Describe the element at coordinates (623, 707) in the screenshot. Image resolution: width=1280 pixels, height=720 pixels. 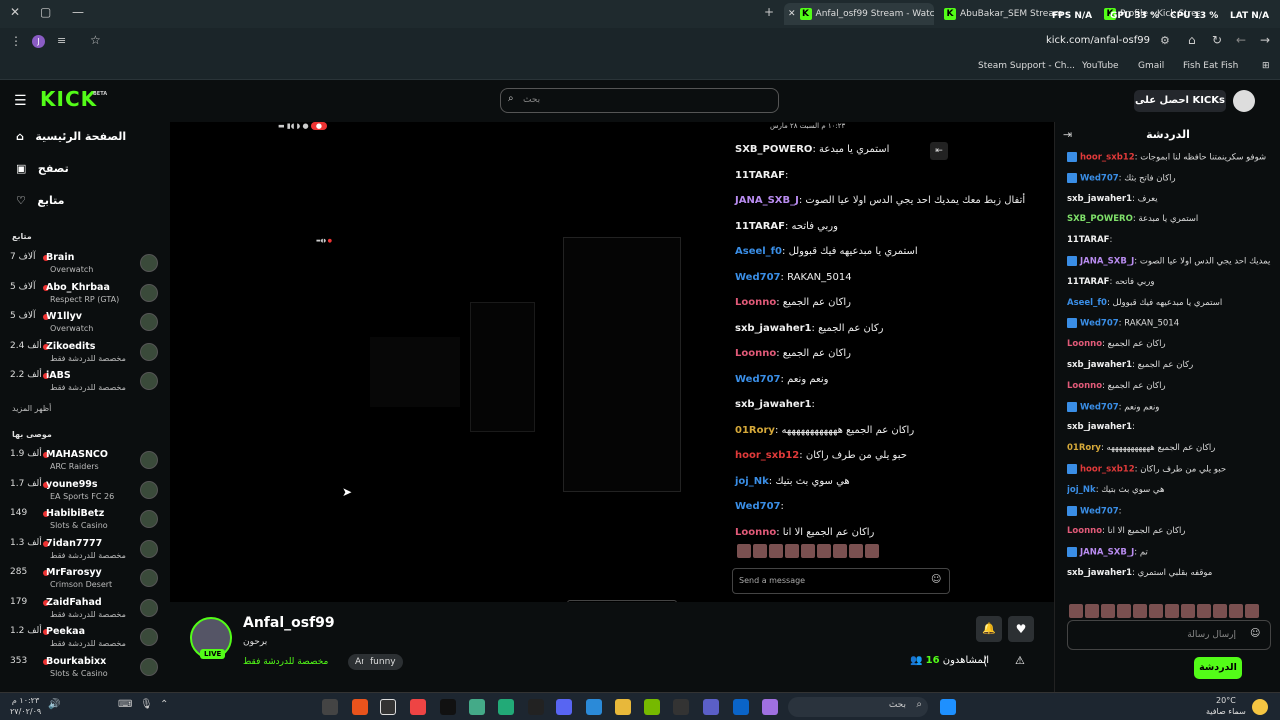
I see `file-explorer-icon` at that location.